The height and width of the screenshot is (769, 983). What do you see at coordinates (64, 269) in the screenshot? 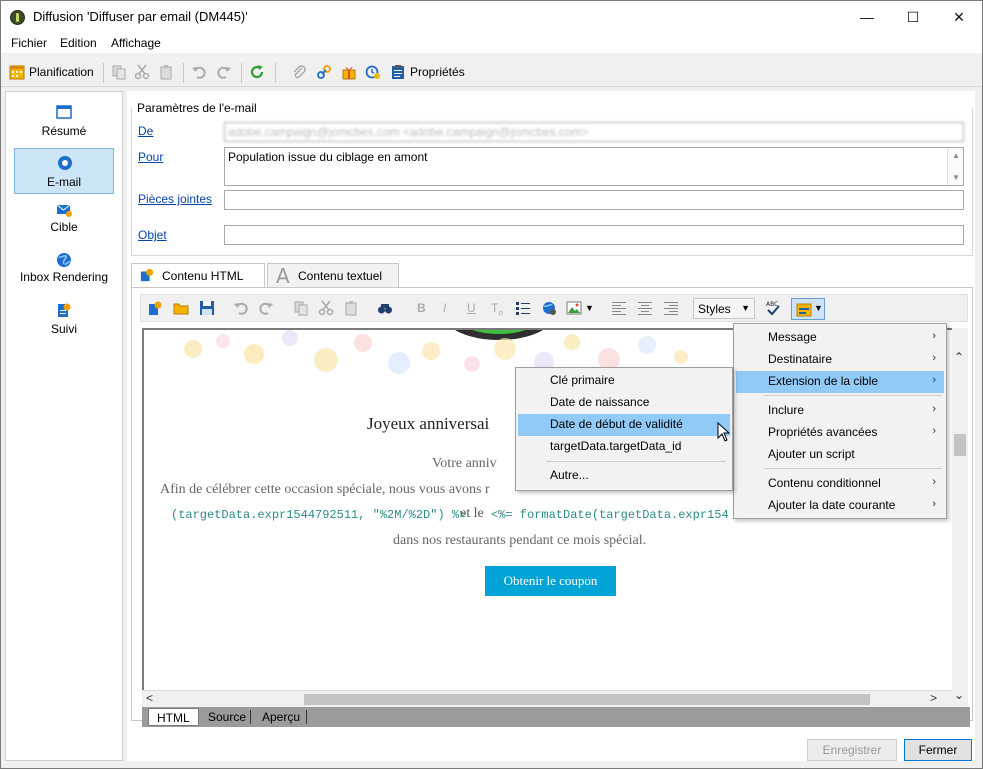
I see `nav-item-inbox-rendering: Inbox Rendering` at bounding box center [64, 269].